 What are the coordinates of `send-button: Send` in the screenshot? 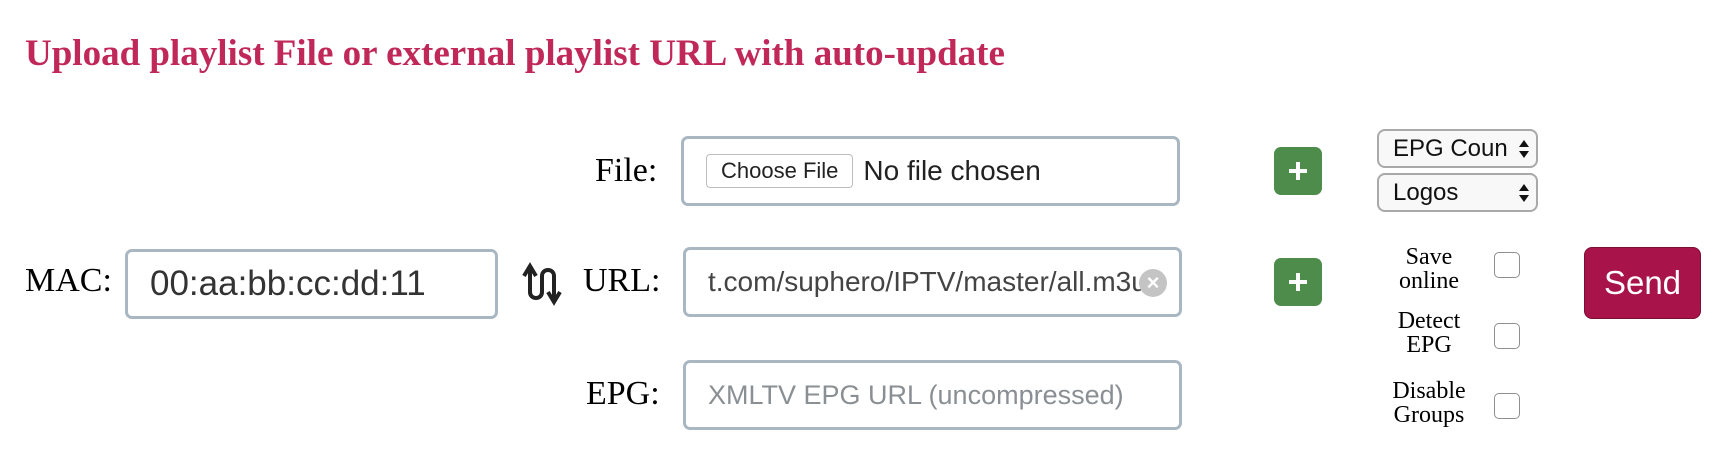 It's located at (1642, 283).